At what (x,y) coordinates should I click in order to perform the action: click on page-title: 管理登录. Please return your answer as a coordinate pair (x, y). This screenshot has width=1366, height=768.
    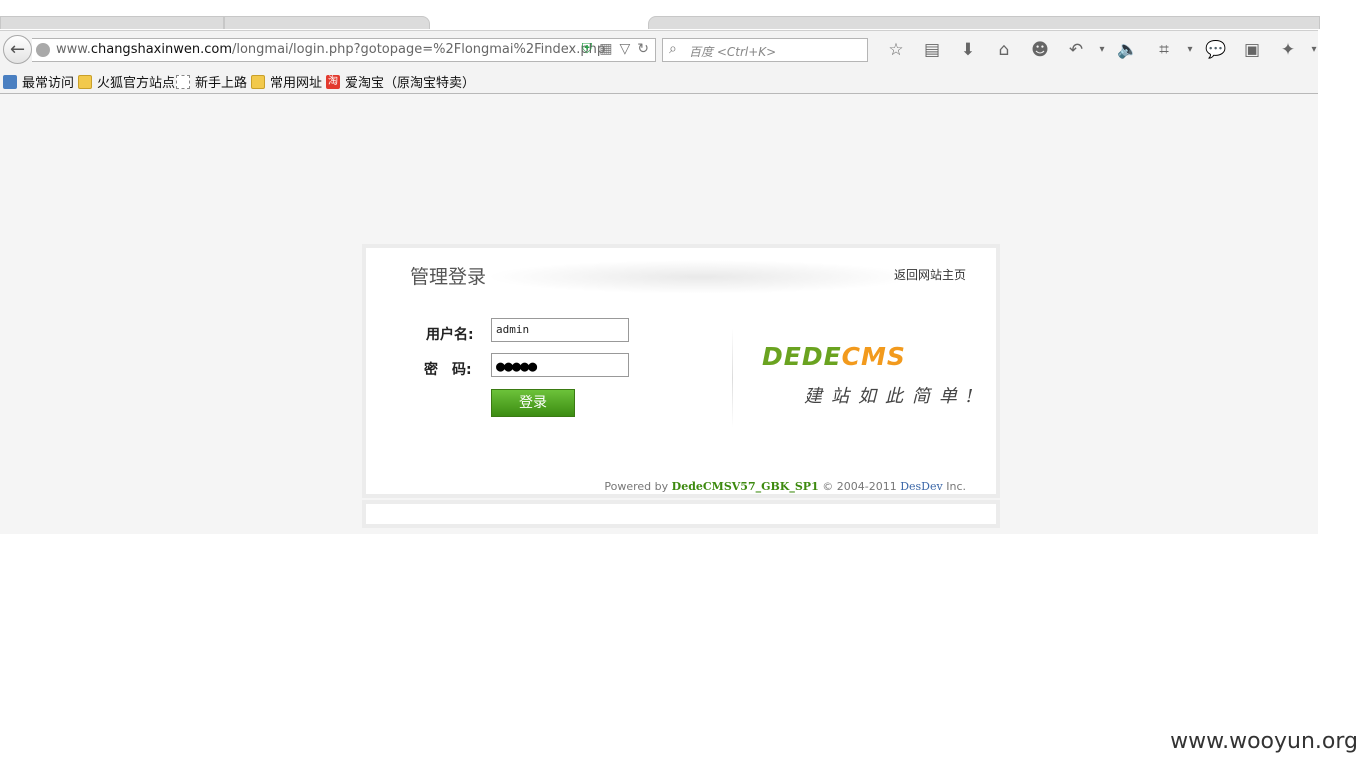
    Looking at the image, I should click on (448, 277).